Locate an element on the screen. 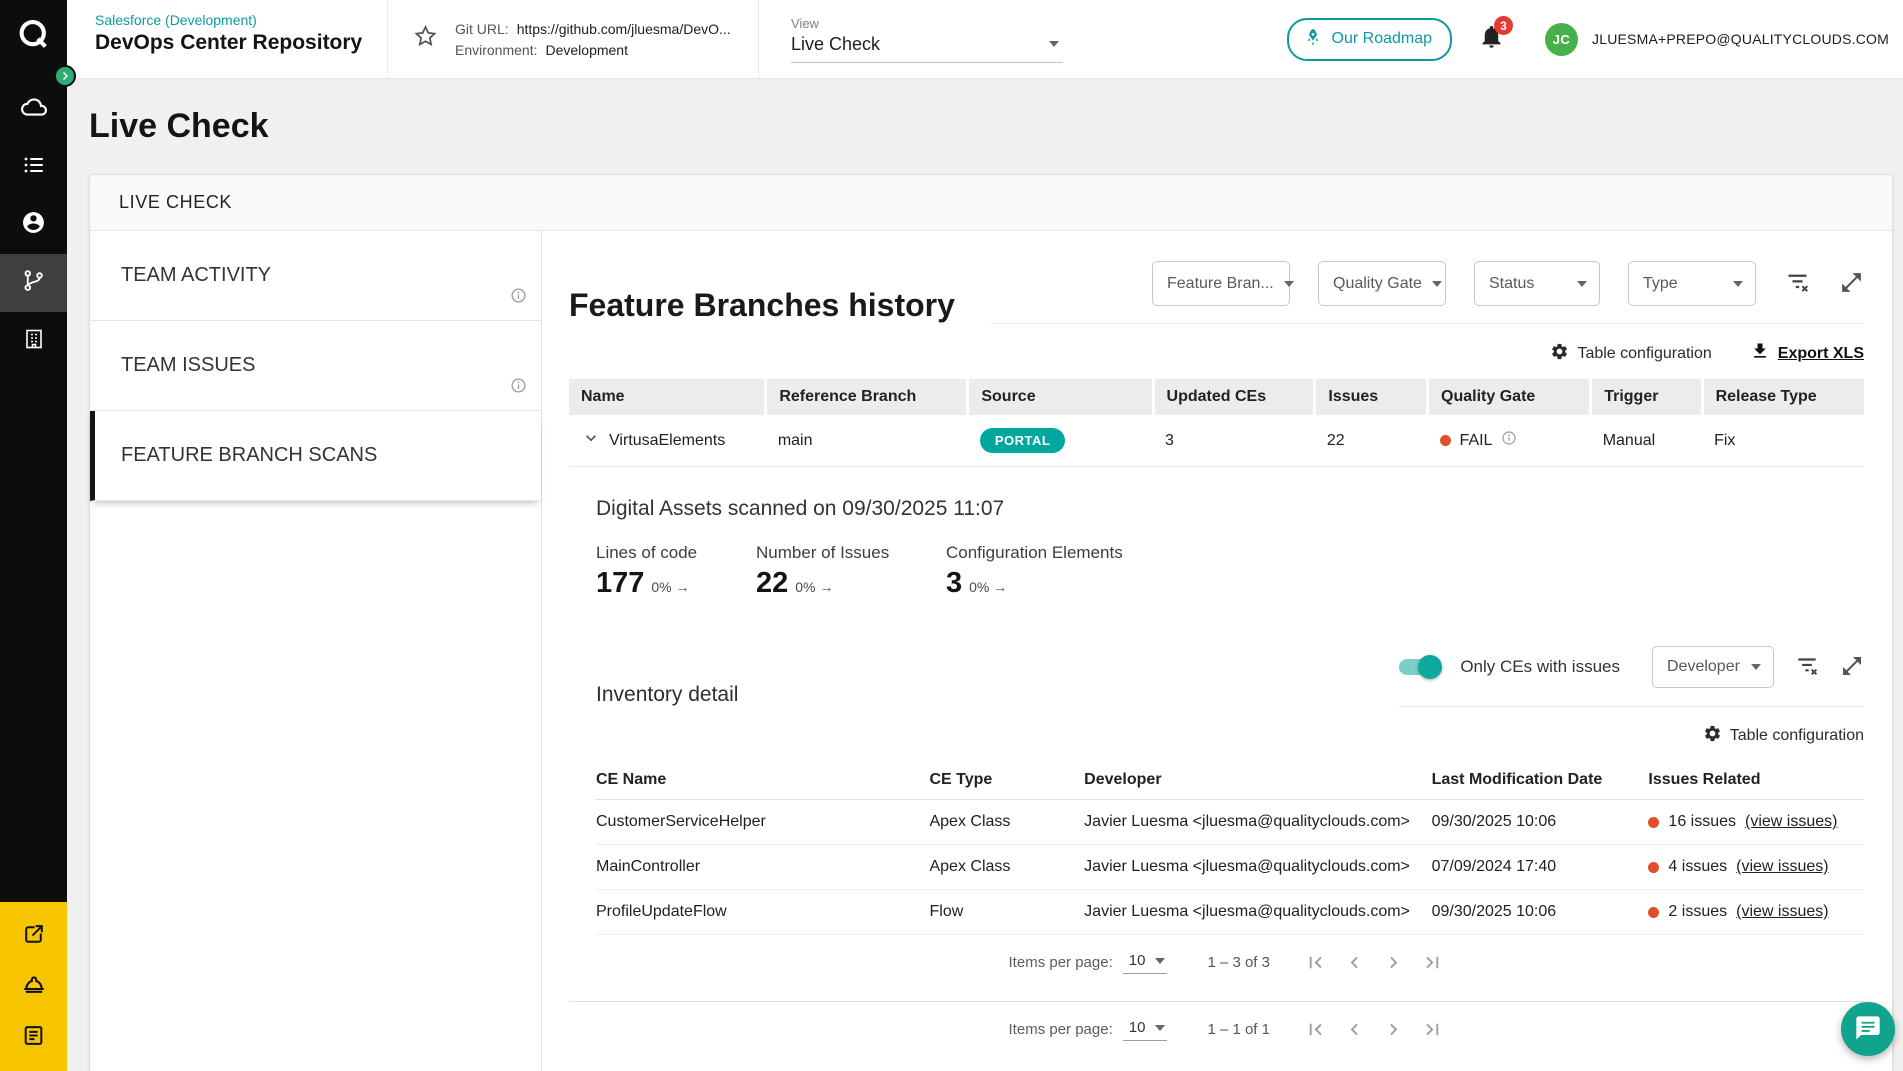 Image resolution: width=1903 pixels, height=1071 pixels. clear-filters-button is located at coordinates (1797, 284).